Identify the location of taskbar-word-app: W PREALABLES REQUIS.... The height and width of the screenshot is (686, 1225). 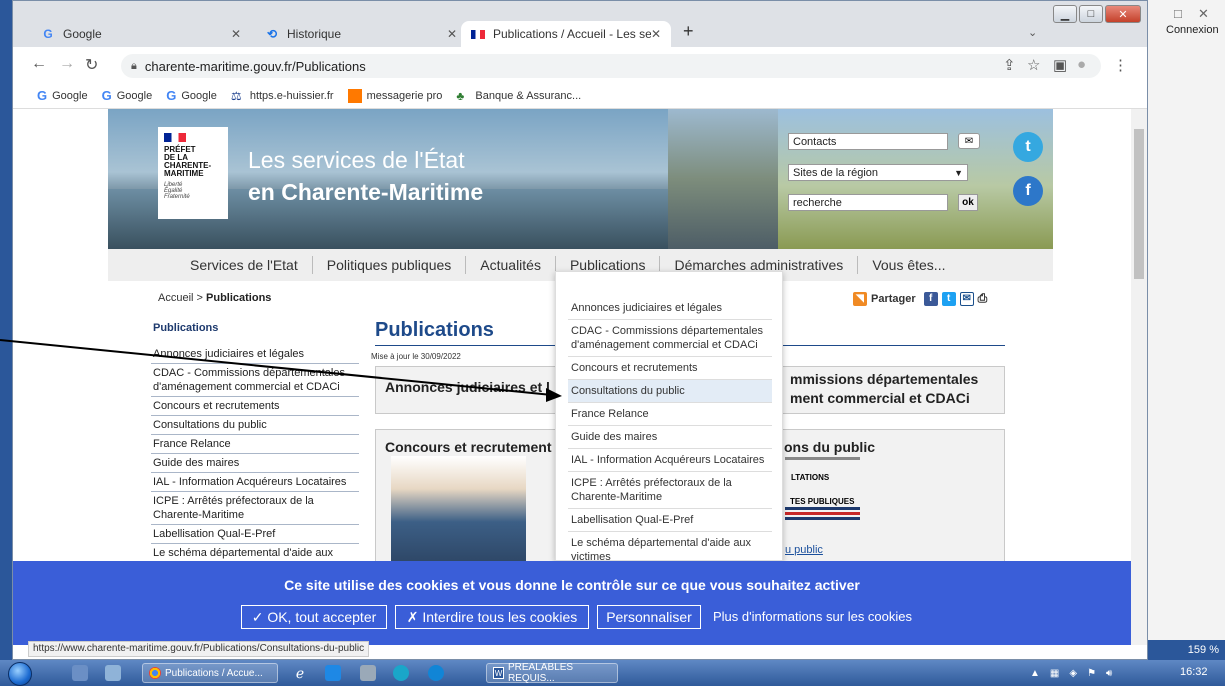
(552, 673).